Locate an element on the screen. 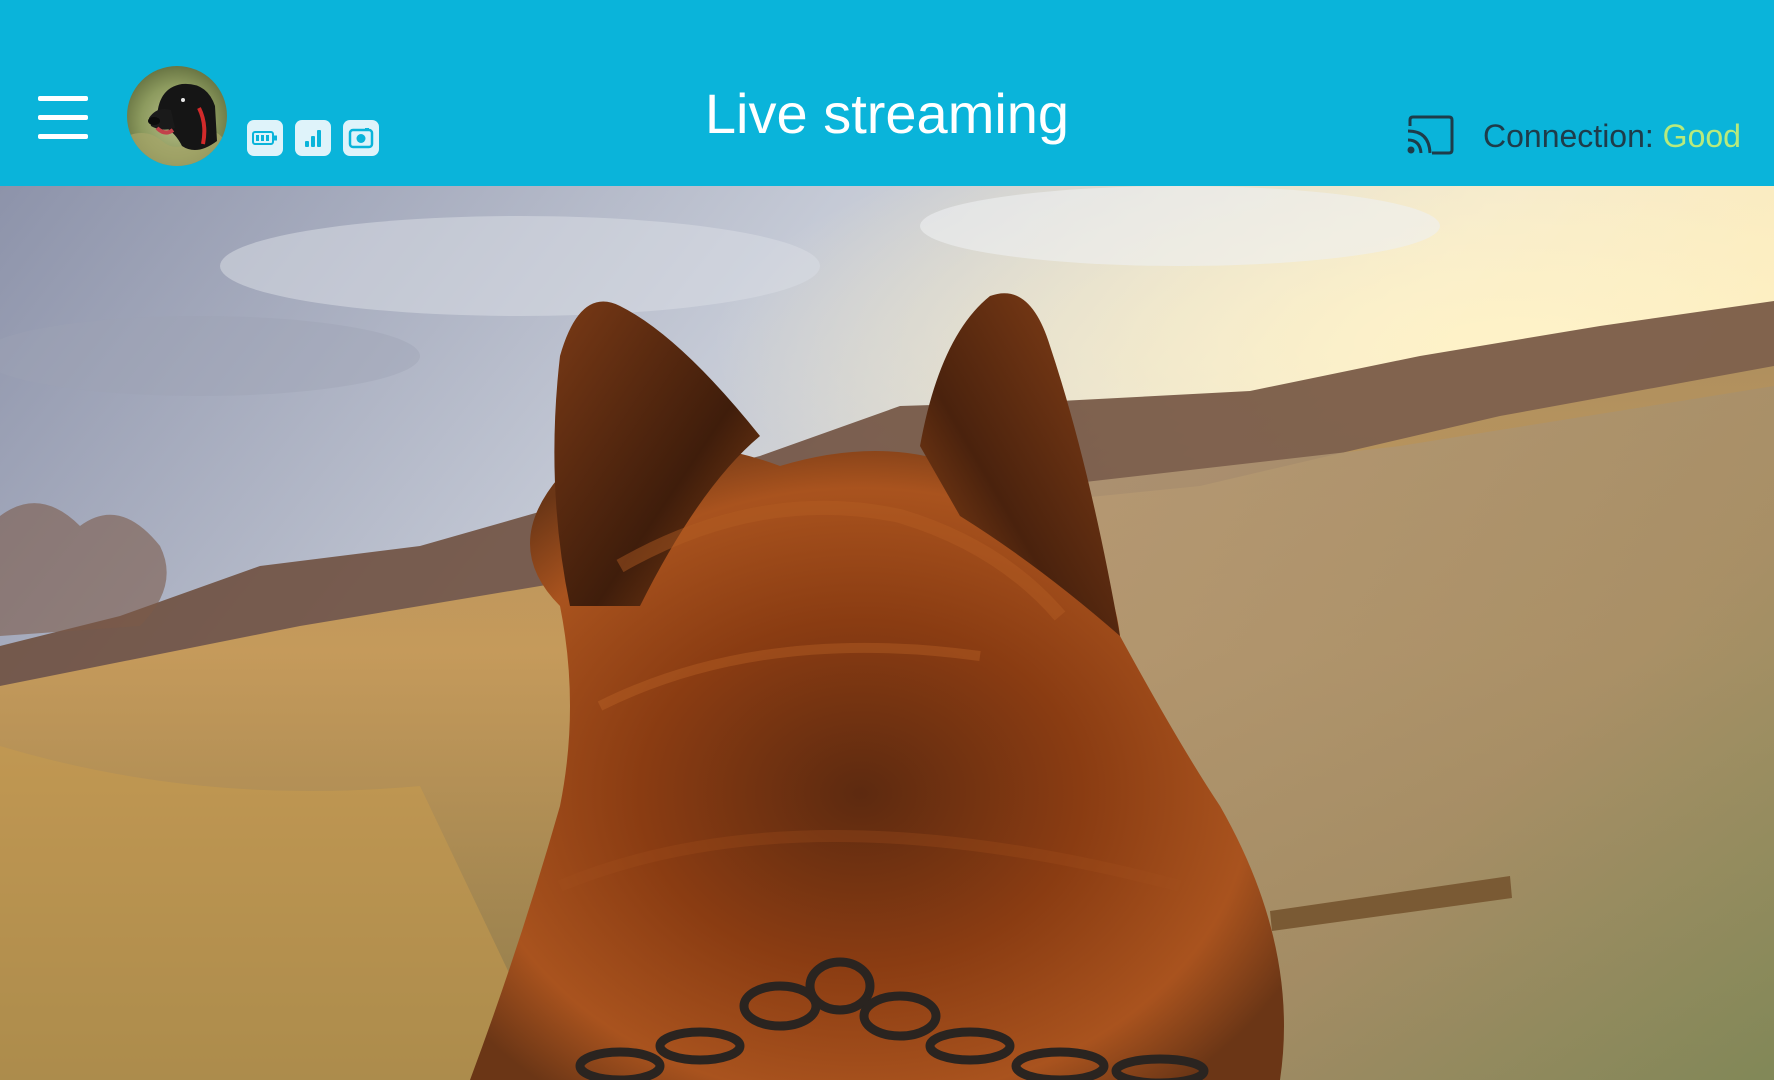 Image resolution: width=1774 pixels, height=1080 pixels. status-icons is located at coordinates (313, 138).